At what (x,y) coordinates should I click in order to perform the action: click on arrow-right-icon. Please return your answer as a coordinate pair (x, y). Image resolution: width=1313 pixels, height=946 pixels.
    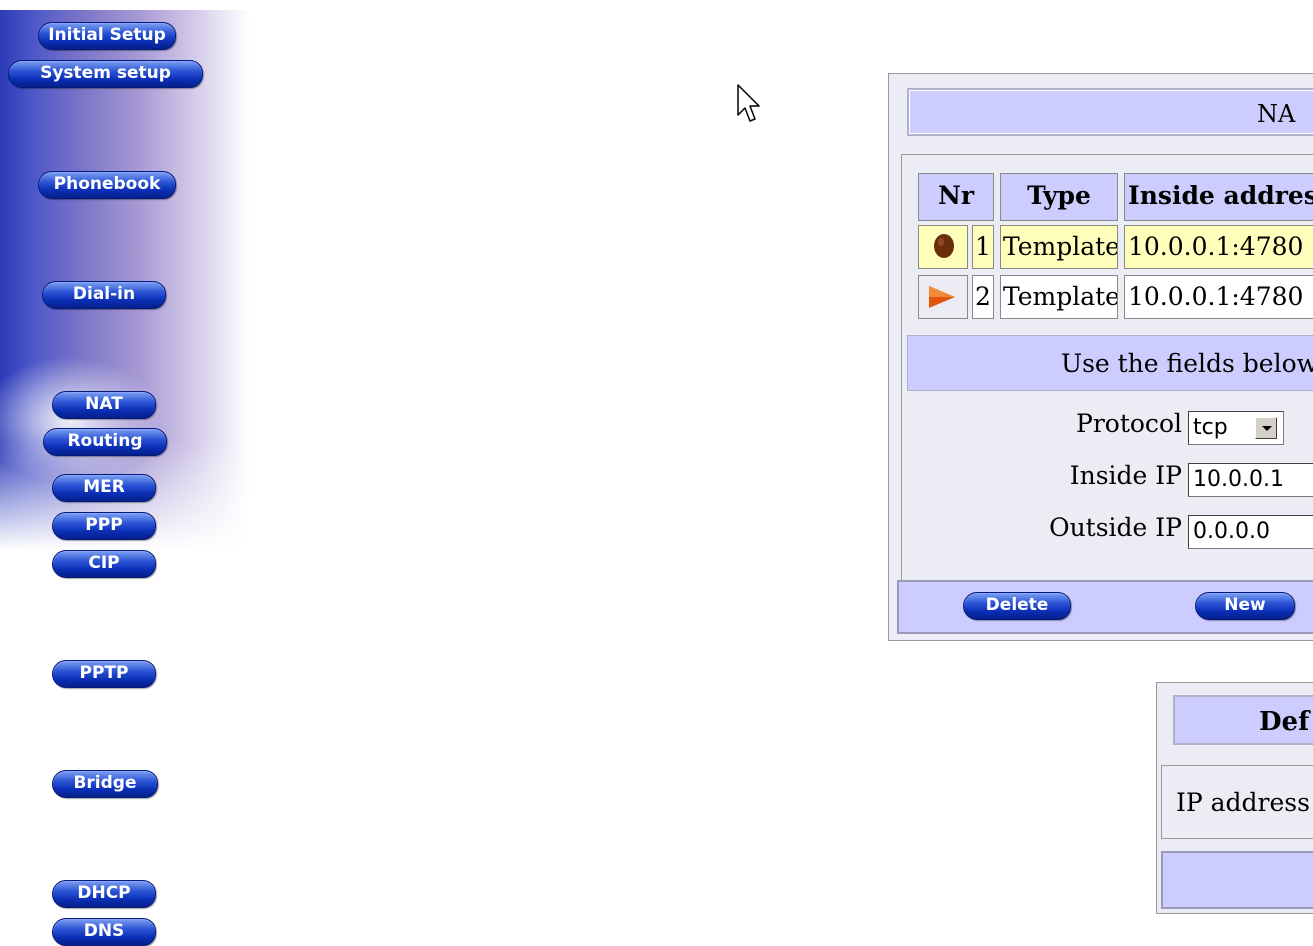
    Looking at the image, I should click on (942, 297).